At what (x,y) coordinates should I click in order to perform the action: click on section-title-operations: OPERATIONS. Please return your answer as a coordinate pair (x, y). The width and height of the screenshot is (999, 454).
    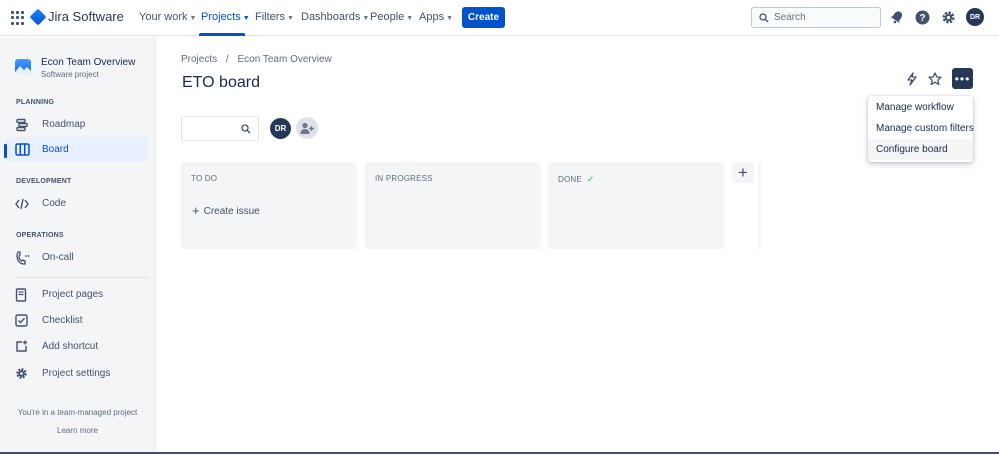
    Looking at the image, I should click on (40, 235).